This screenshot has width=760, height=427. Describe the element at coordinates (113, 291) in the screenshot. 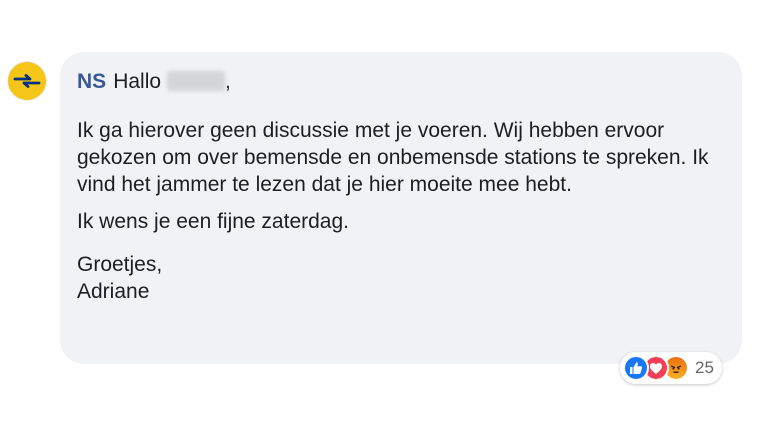

I see `comment-signature: Adriane` at that location.